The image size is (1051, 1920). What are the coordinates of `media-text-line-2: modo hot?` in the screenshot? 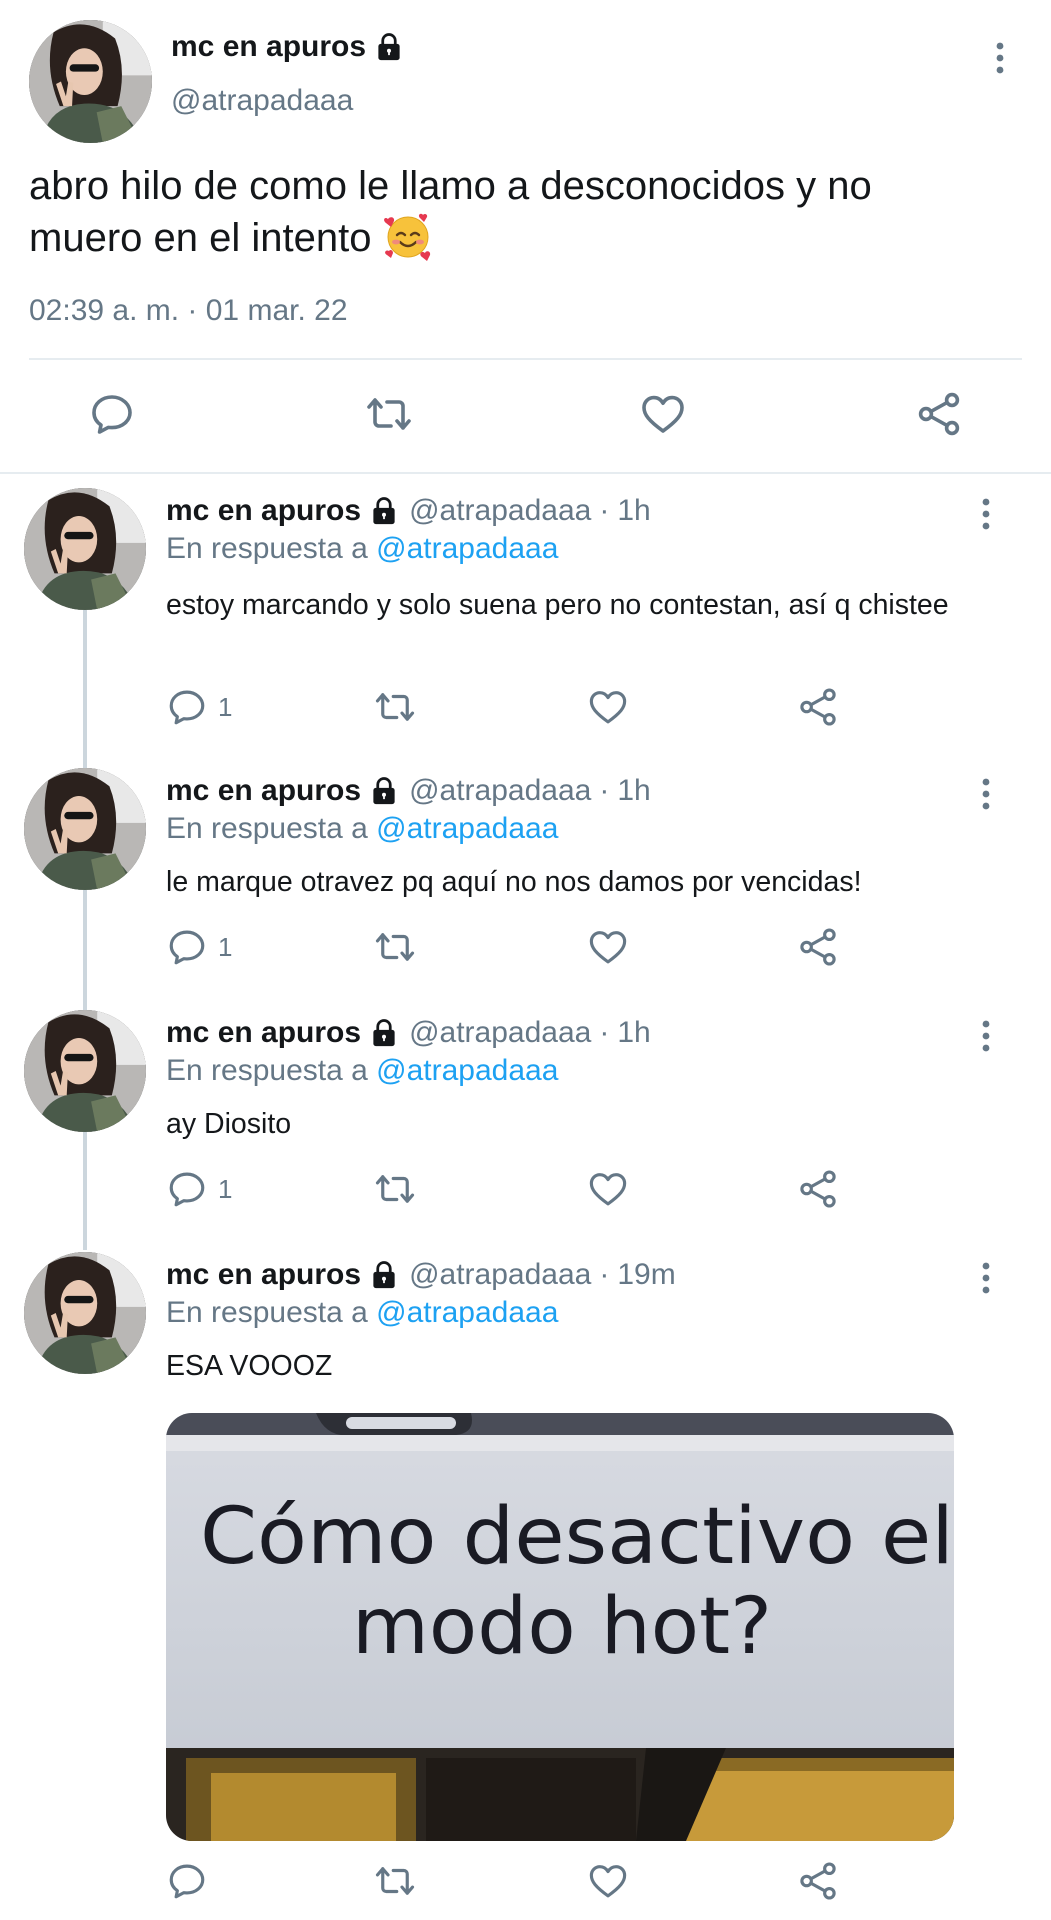 It's located at (562, 1627).